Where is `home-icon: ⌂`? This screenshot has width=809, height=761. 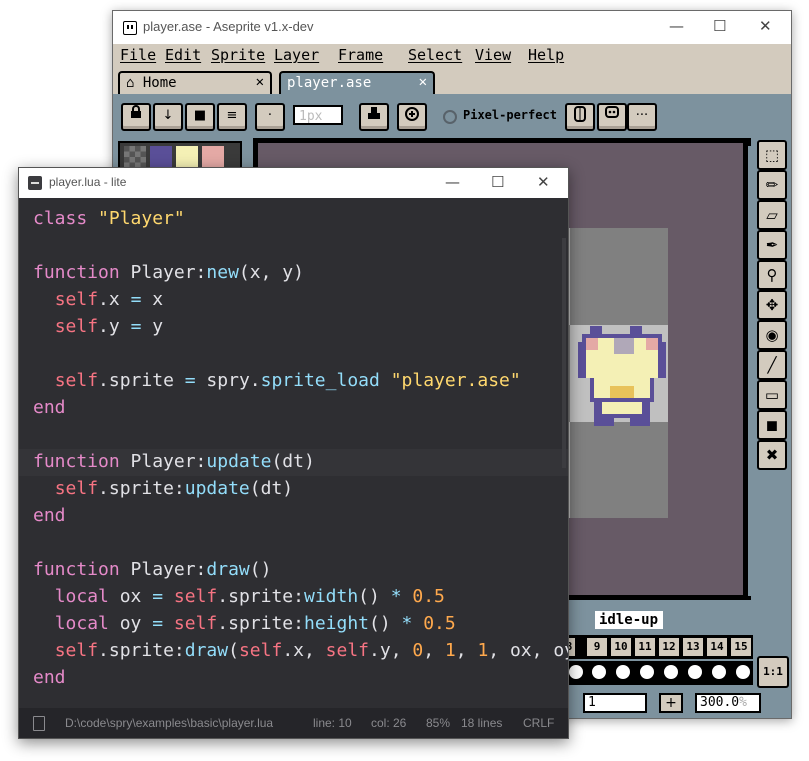
home-icon: ⌂ is located at coordinates (130, 83).